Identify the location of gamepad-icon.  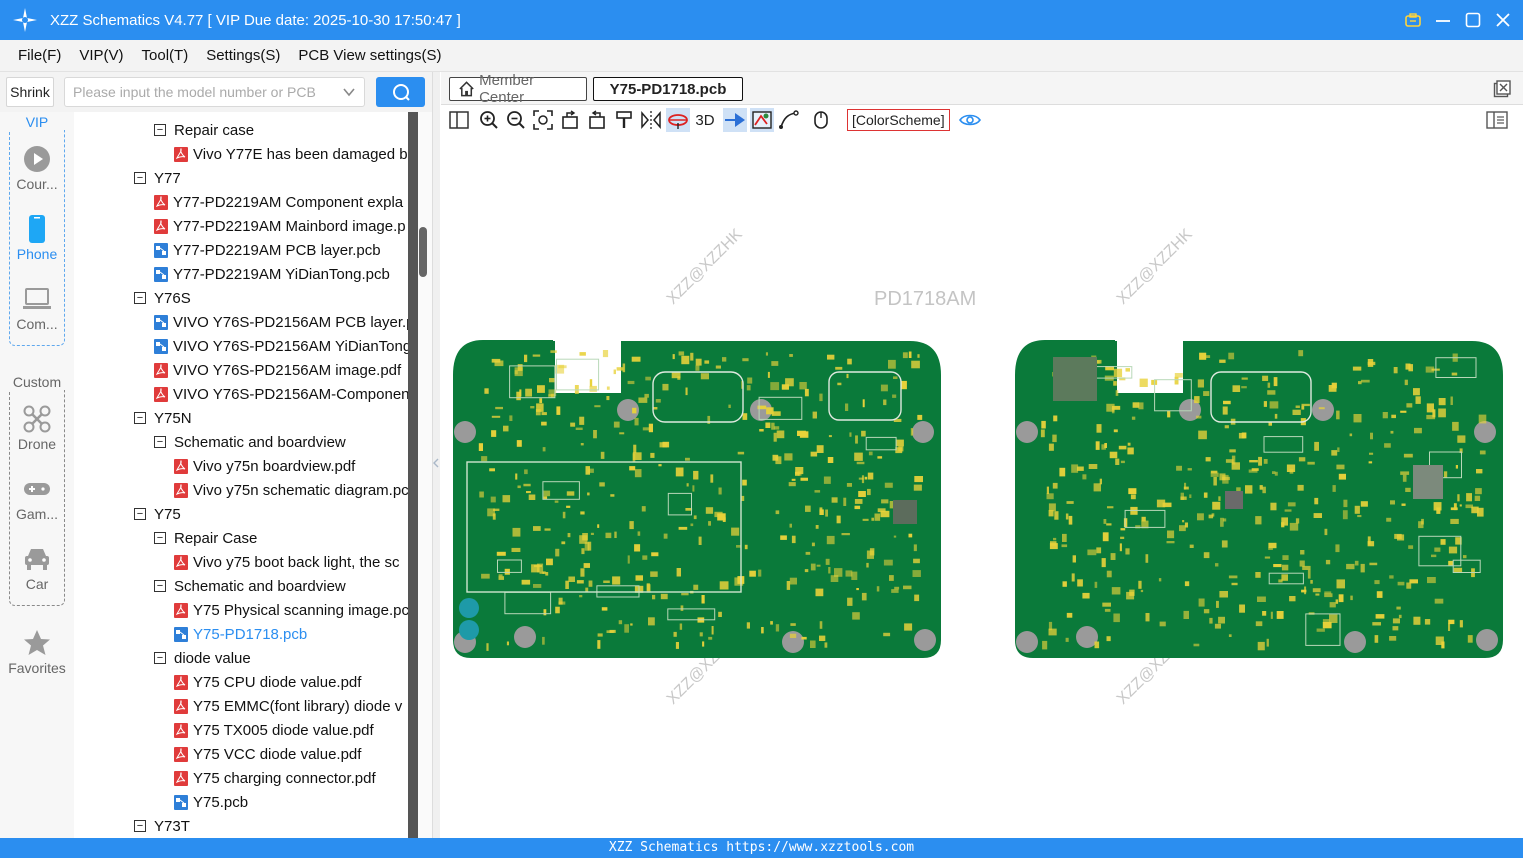
(37, 489).